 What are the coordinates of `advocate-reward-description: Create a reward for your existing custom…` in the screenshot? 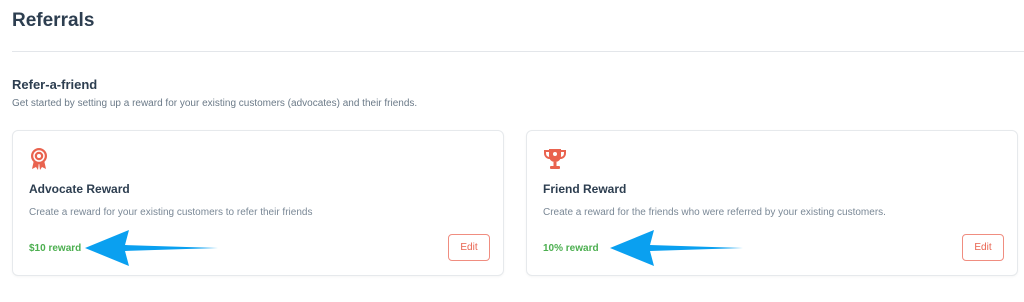 It's located at (171, 212).